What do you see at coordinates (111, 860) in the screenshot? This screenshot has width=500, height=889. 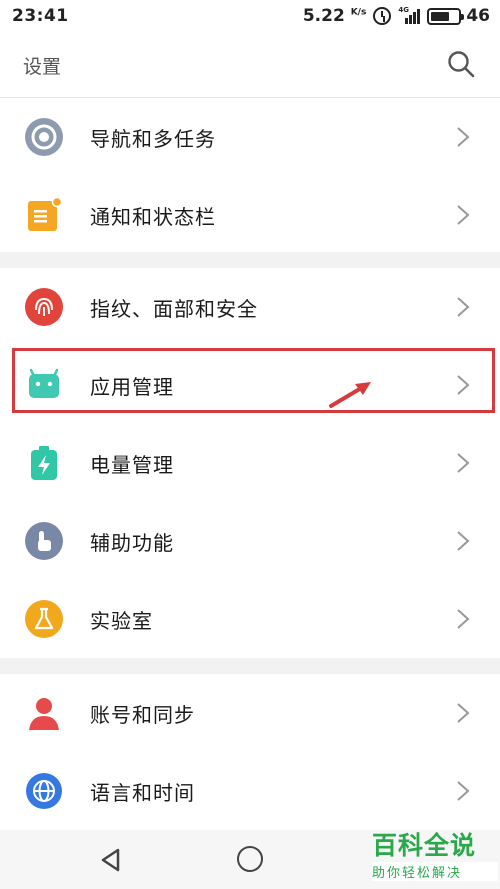 I see `back-icon` at bounding box center [111, 860].